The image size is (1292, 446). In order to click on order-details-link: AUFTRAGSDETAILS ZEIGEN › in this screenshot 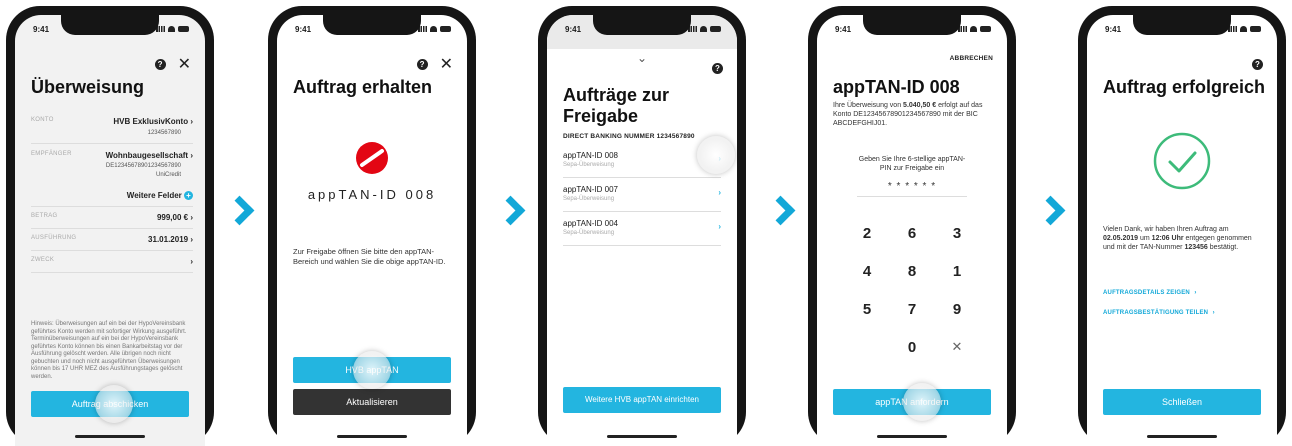, I will do `click(1150, 290)`.